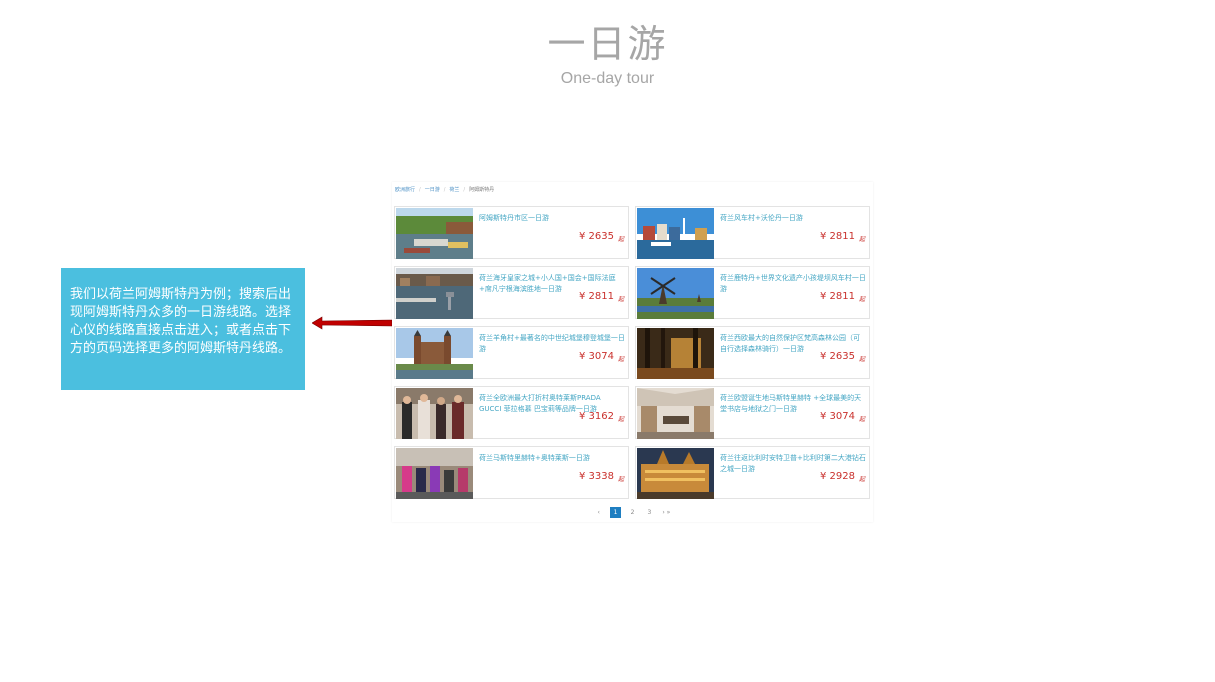  Describe the element at coordinates (675, 353) in the screenshot. I see `forest-photo` at that location.